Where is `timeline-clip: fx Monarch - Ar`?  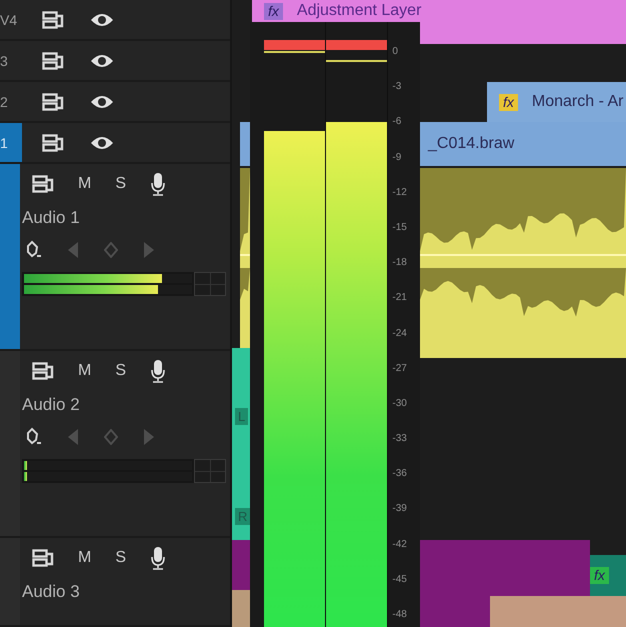 timeline-clip: fx Monarch - Ar is located at coordinates (556, 102).